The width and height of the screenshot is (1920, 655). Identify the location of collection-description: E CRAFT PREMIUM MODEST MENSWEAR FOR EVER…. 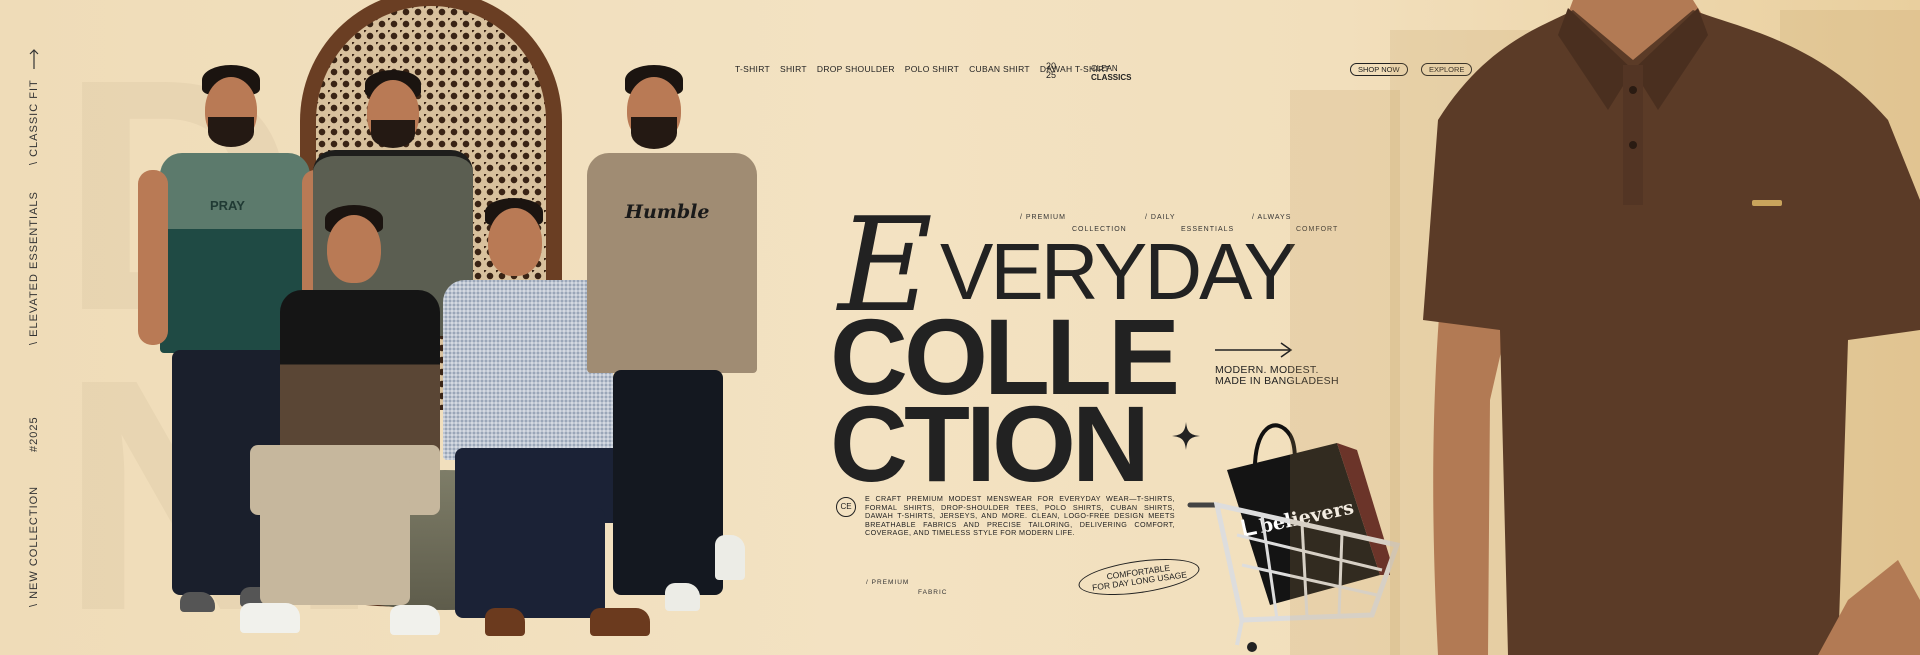
(1020, 515).